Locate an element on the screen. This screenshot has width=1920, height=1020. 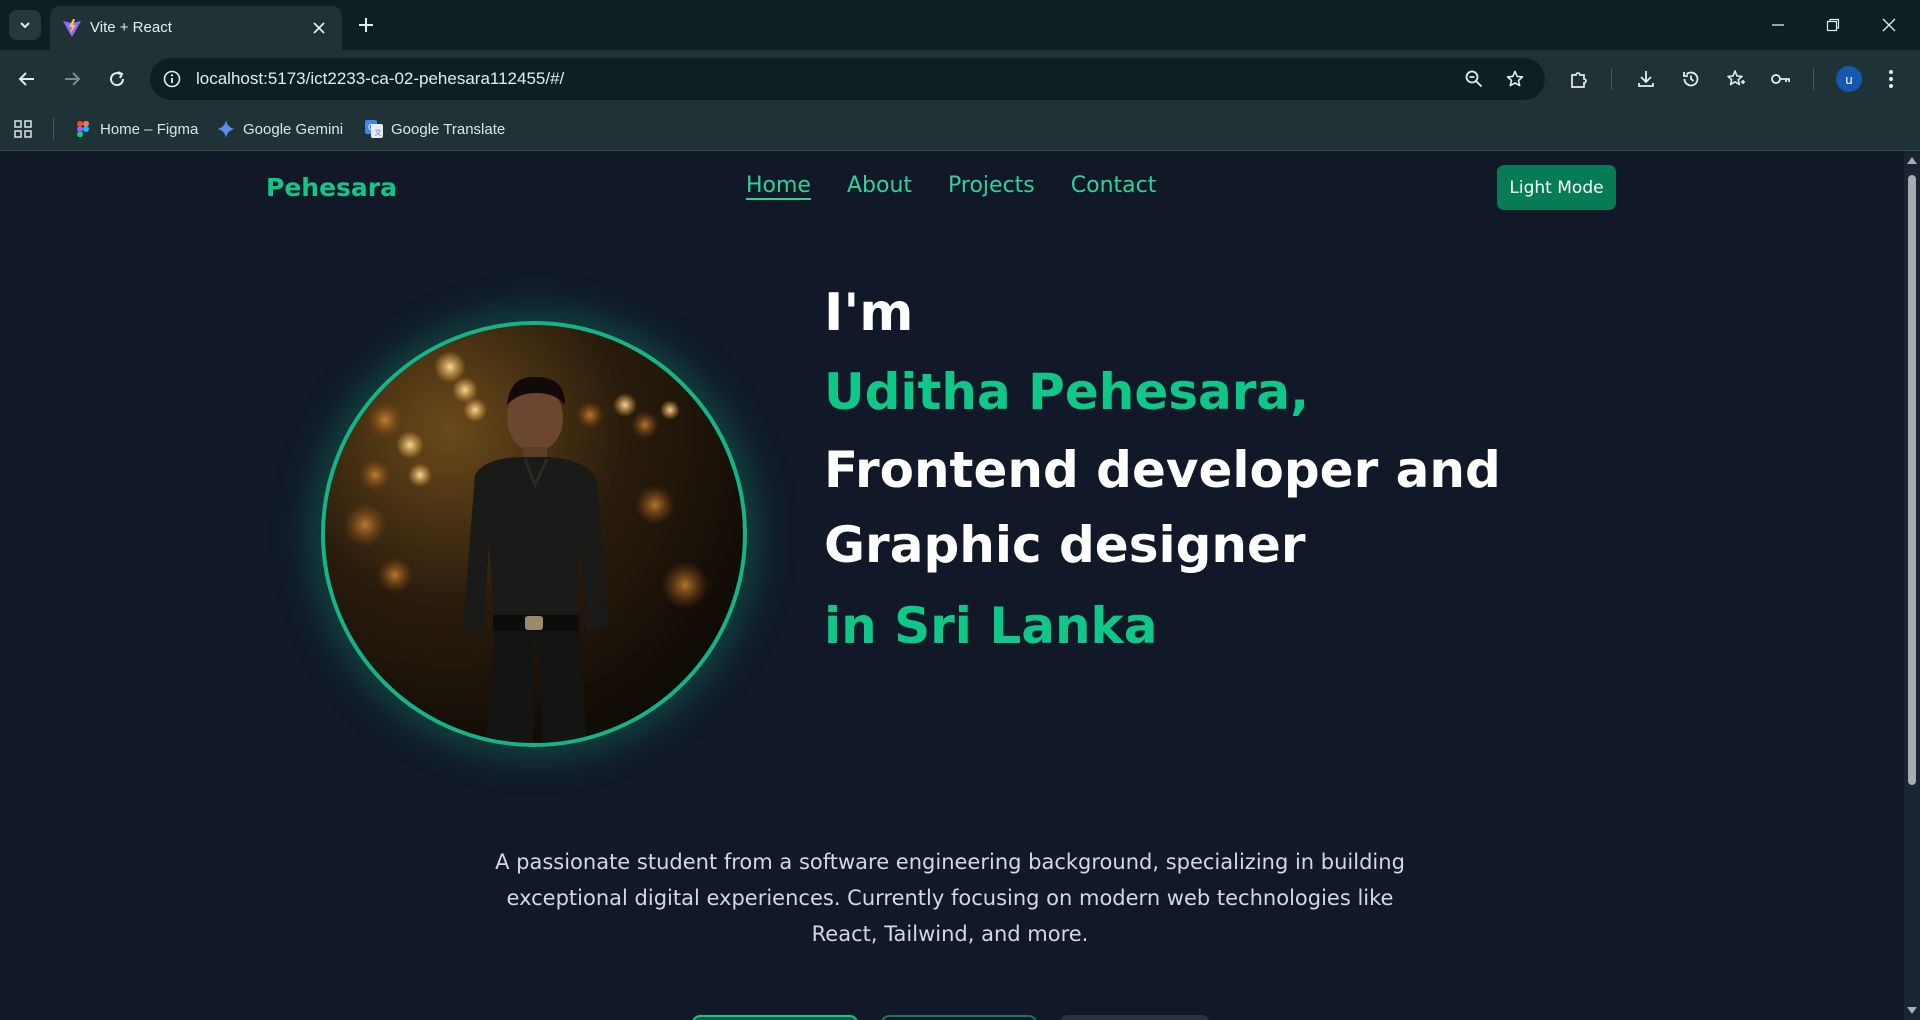
bookmark-label: Google Gemini is located at coordinates (293, 129).